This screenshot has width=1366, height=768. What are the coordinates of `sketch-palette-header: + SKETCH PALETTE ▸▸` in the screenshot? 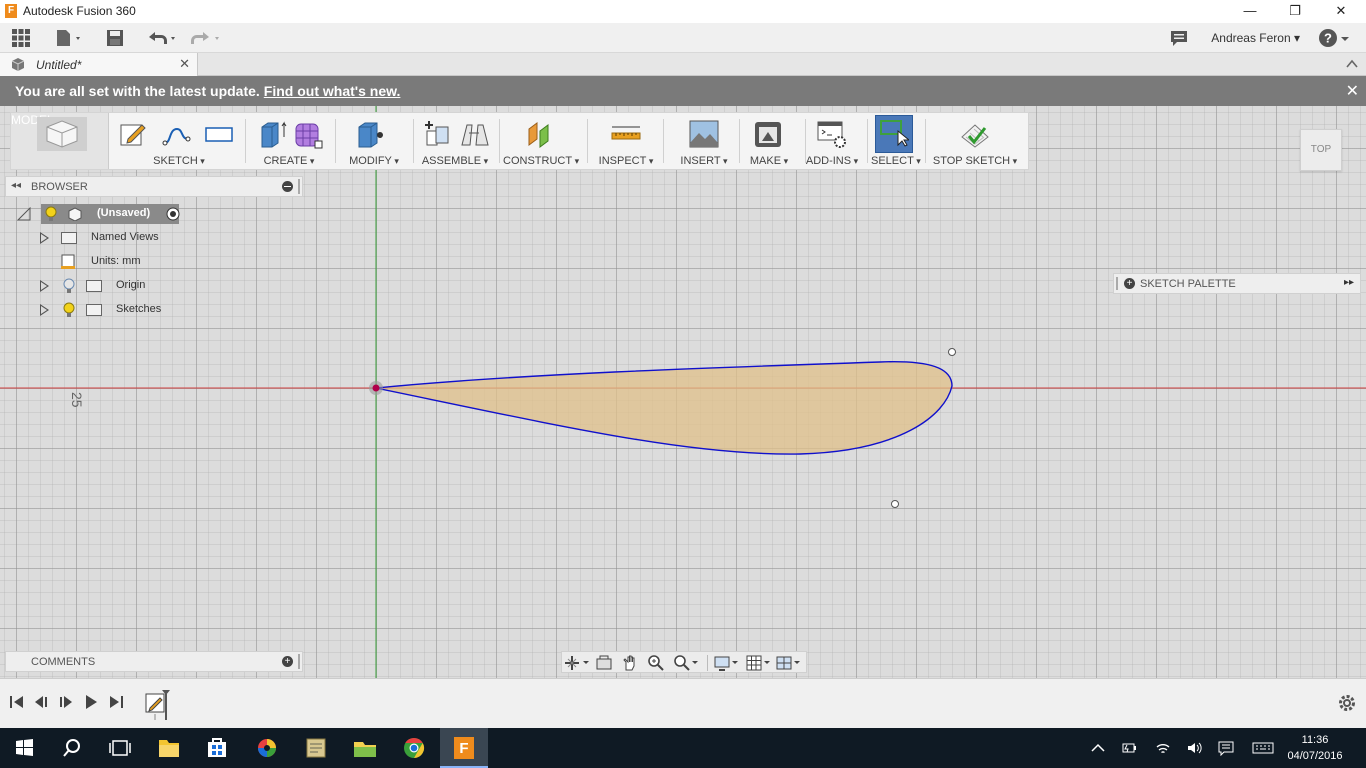 It's located at (1237, 283).